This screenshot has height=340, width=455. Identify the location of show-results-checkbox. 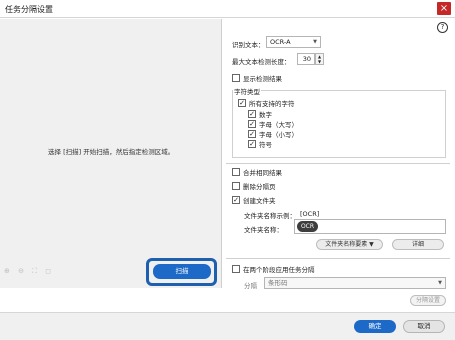
(236, 78).